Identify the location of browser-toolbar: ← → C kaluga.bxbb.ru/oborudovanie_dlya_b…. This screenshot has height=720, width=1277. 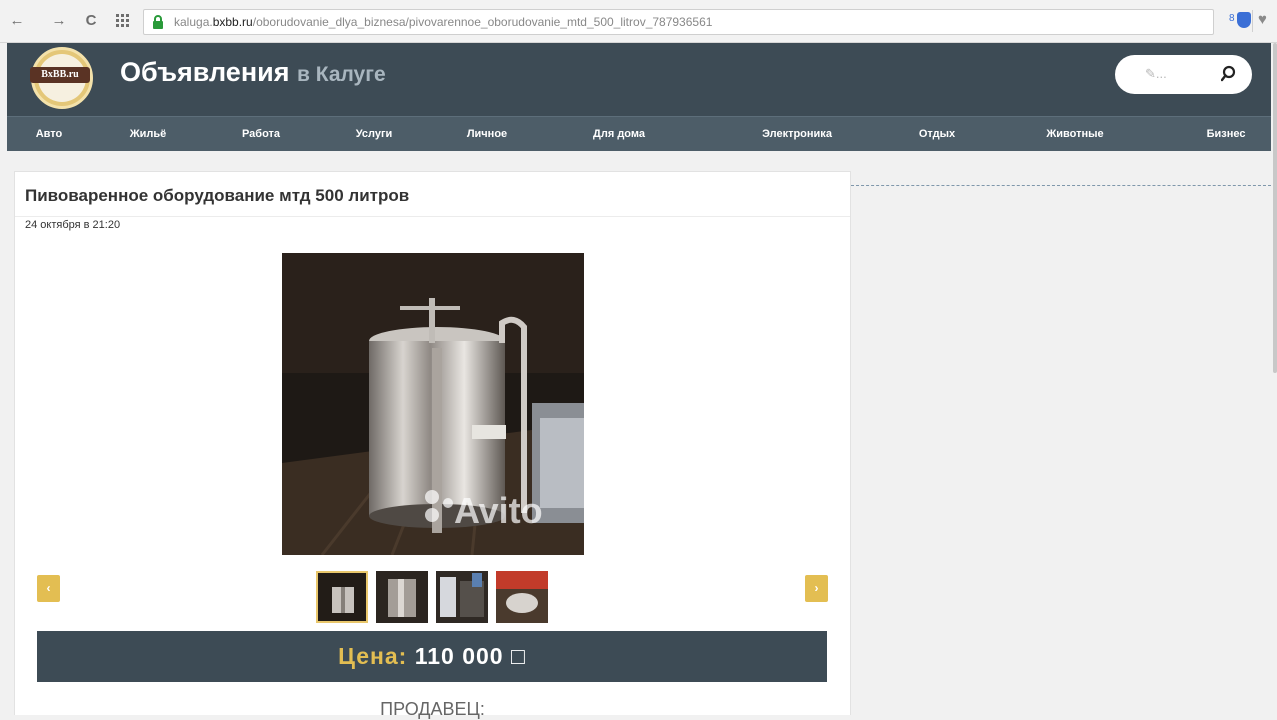
(638, 21).